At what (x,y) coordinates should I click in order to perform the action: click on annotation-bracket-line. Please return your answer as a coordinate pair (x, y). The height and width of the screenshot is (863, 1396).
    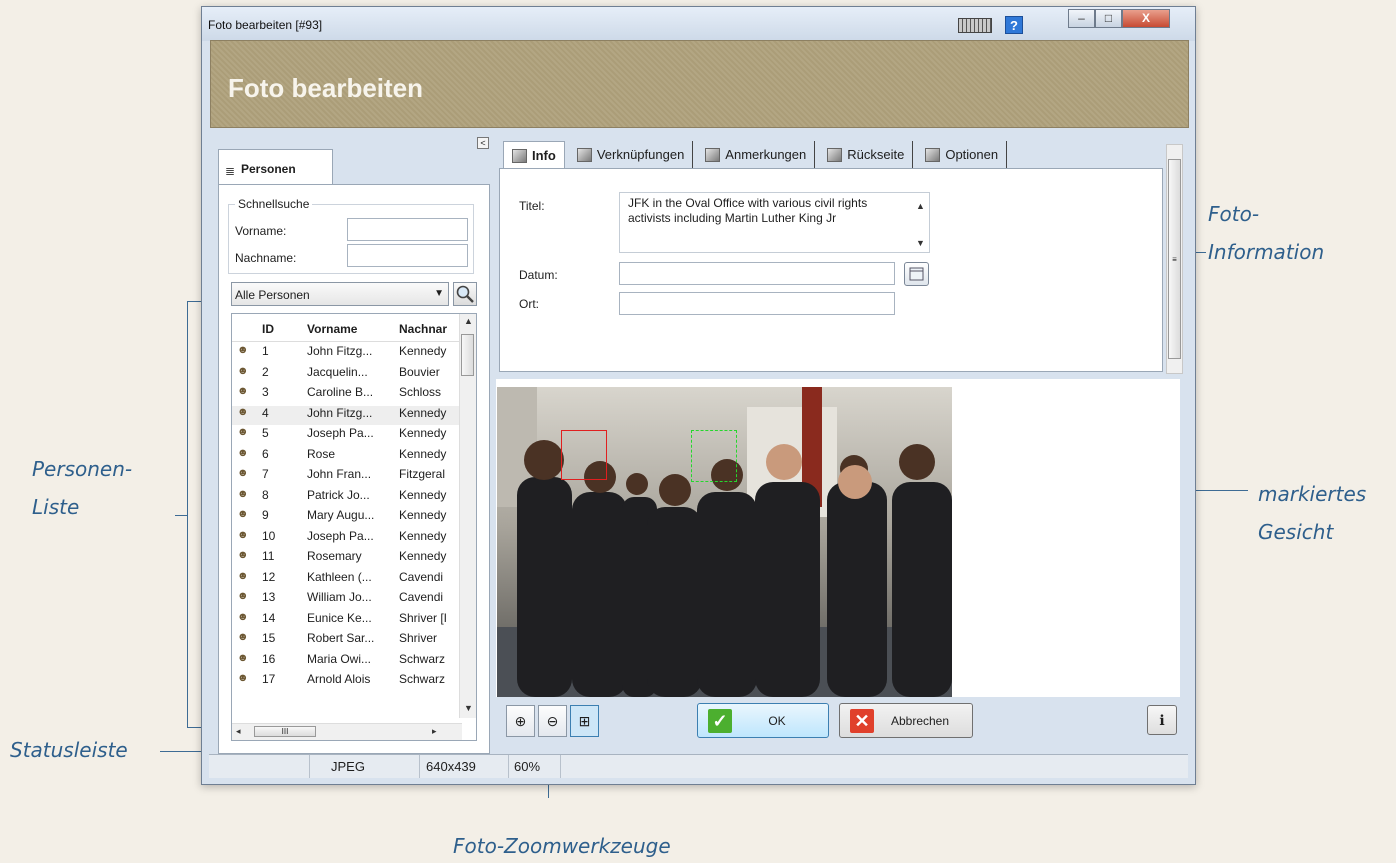
    Looking at the image, I should click on (187, 514).